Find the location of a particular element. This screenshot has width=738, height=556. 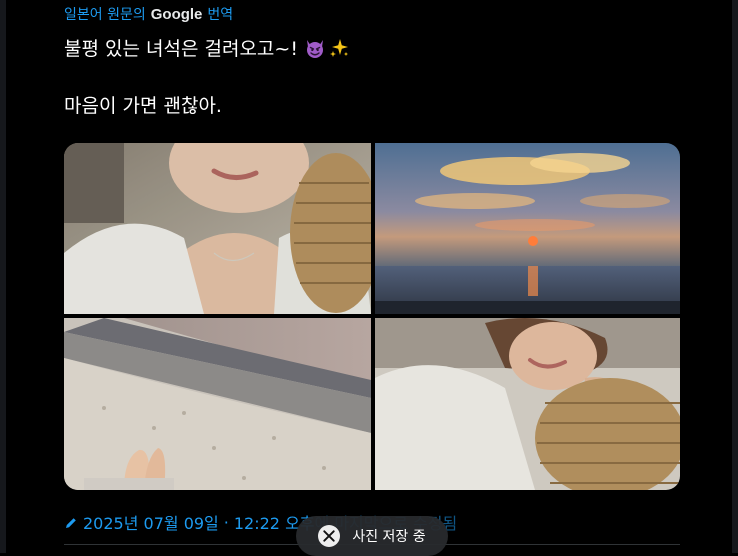

timeline-column-edge-left is located at coordinates (3, 276).